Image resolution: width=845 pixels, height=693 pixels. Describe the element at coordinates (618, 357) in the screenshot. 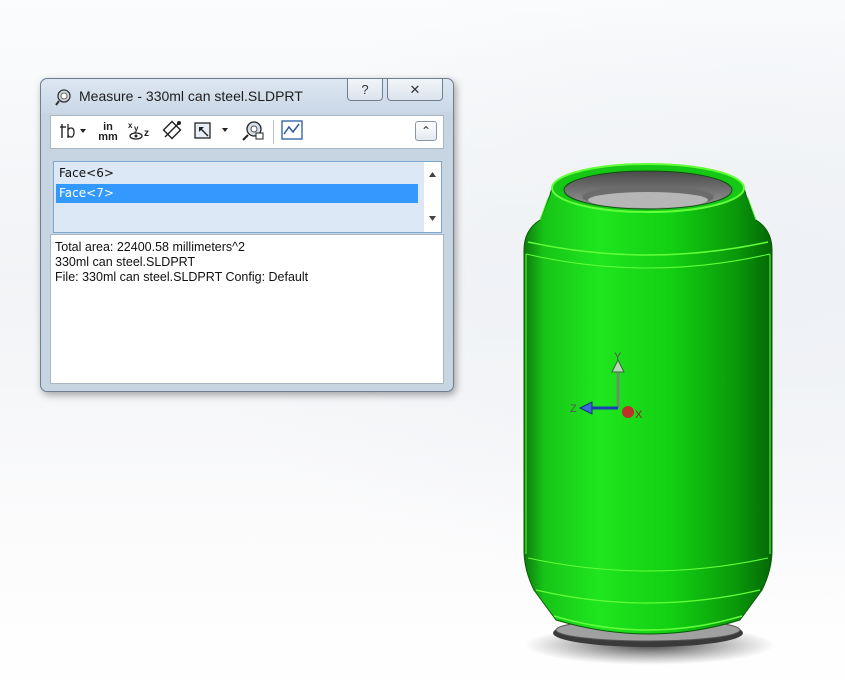

I see `triad-y-label: Y` at that location.